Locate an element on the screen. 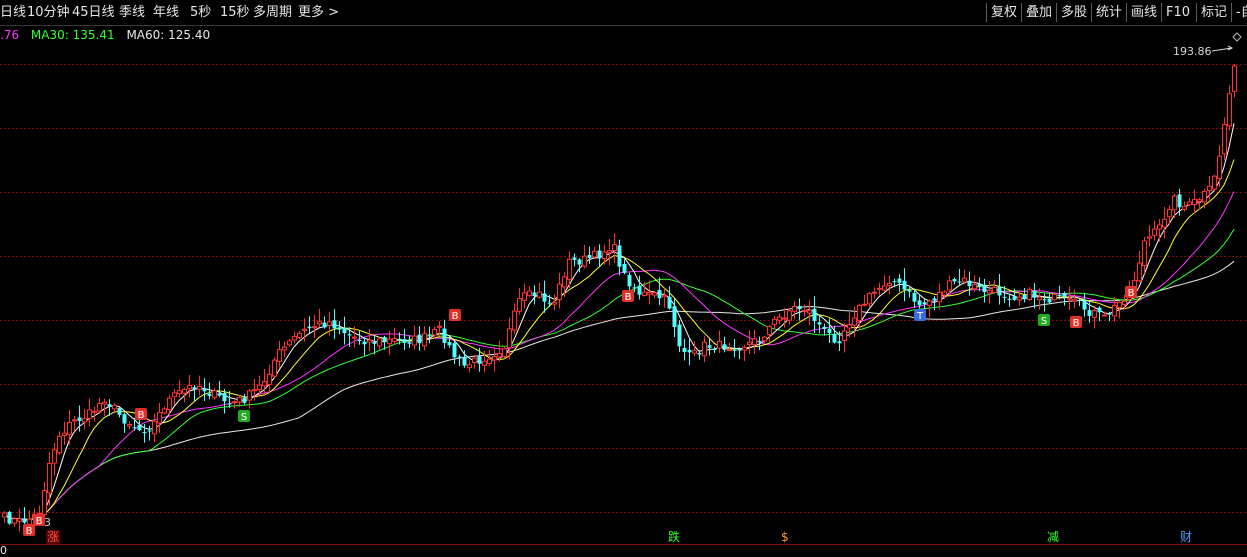 Image resolution: width=1247 pixels, height=557 pixels. signal-marker-label: B is located at coordinates (39, 521).